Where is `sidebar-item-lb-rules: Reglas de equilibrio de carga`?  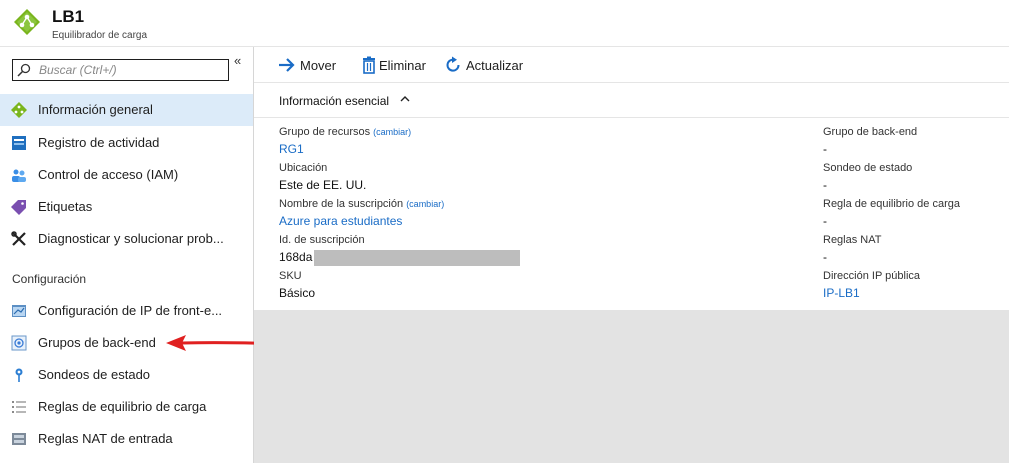
sidebar-item-lb-rules: Reglas de equilibrio de carga is located at coordinates (126, 407).